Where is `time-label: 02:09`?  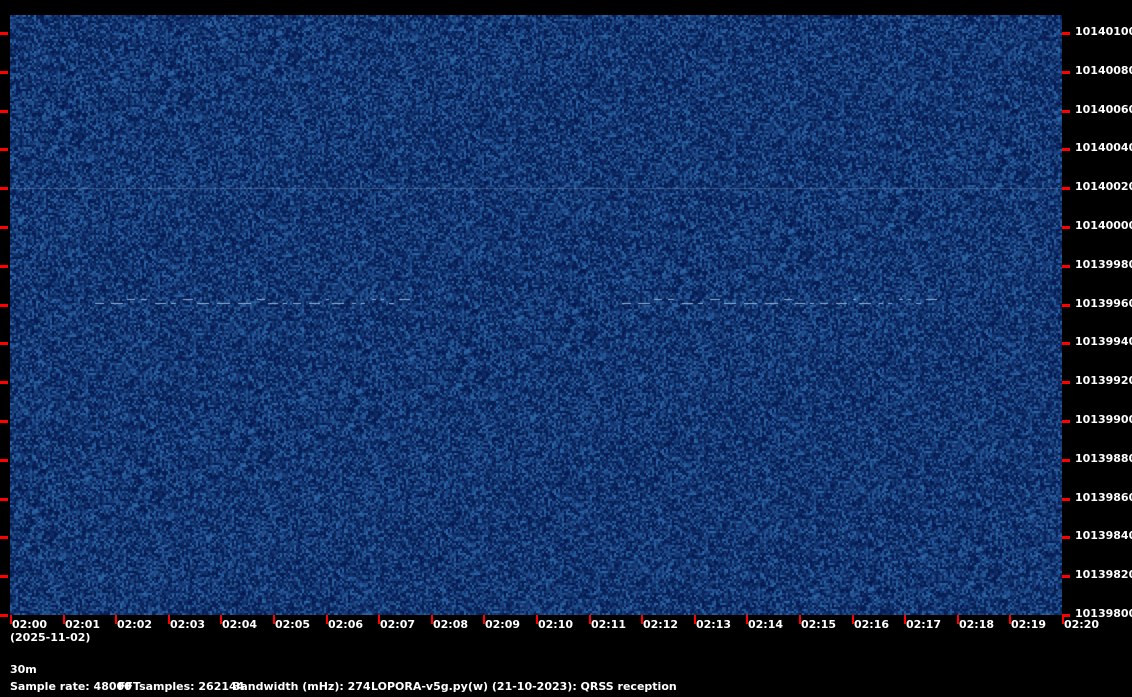
time-label: 02:09 is located at coordinates (503, 624).